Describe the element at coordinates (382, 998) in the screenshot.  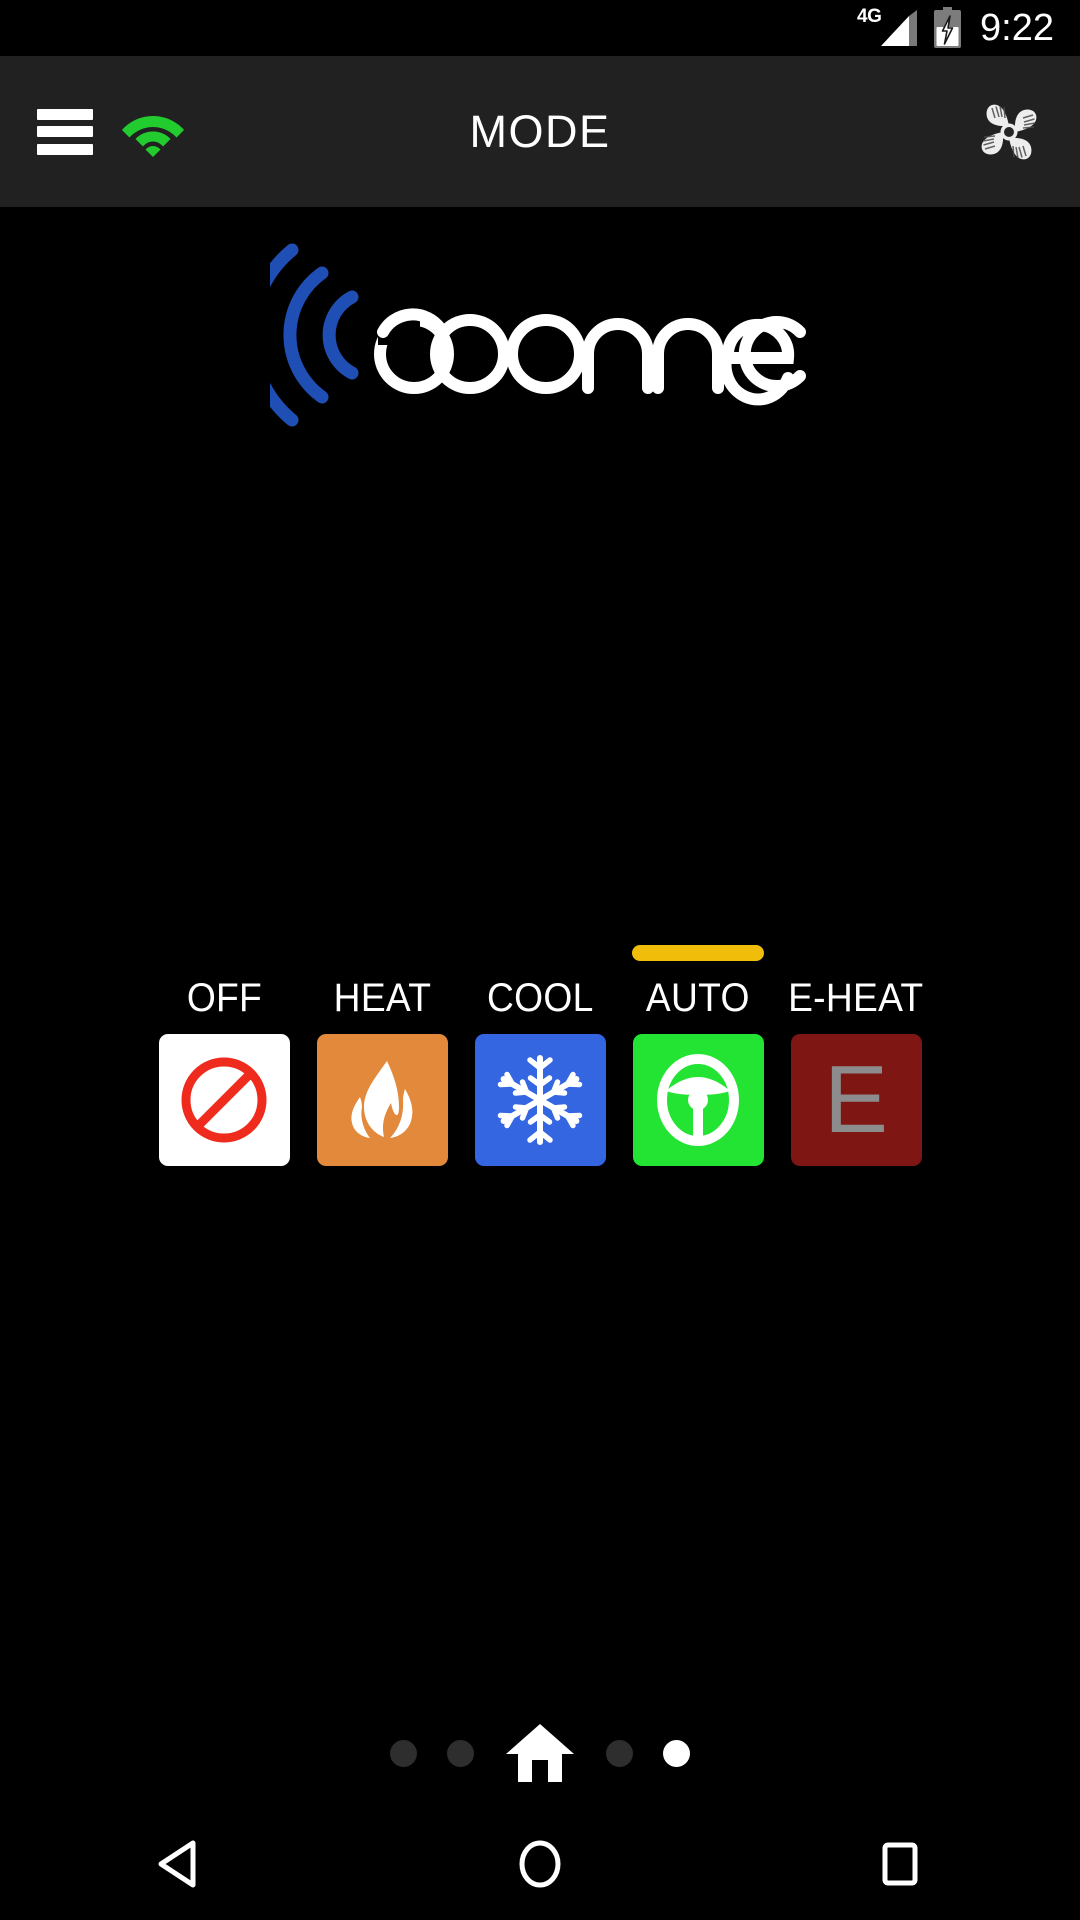
I see `mode-label-heat: HEAT` at that location.